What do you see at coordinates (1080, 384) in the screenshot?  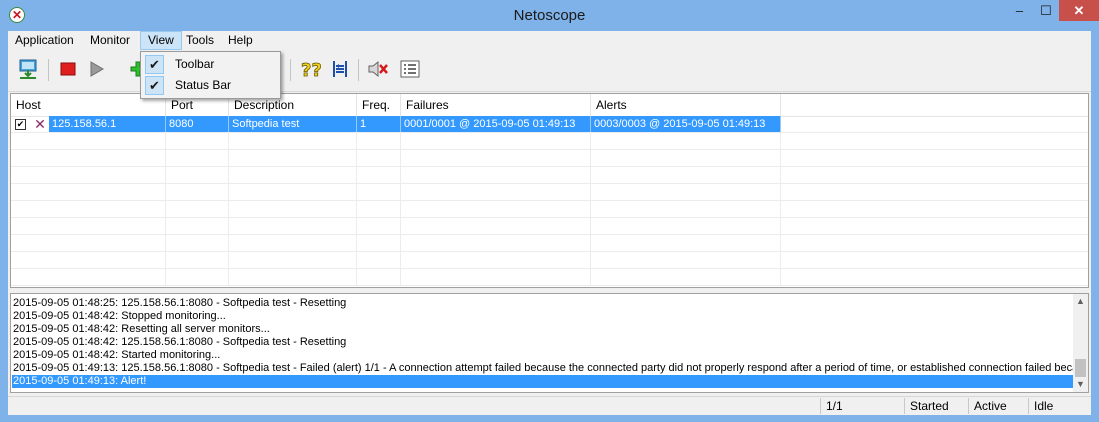 I see `scroll-down-icon: ▼` at bounding box center [1080, 384].